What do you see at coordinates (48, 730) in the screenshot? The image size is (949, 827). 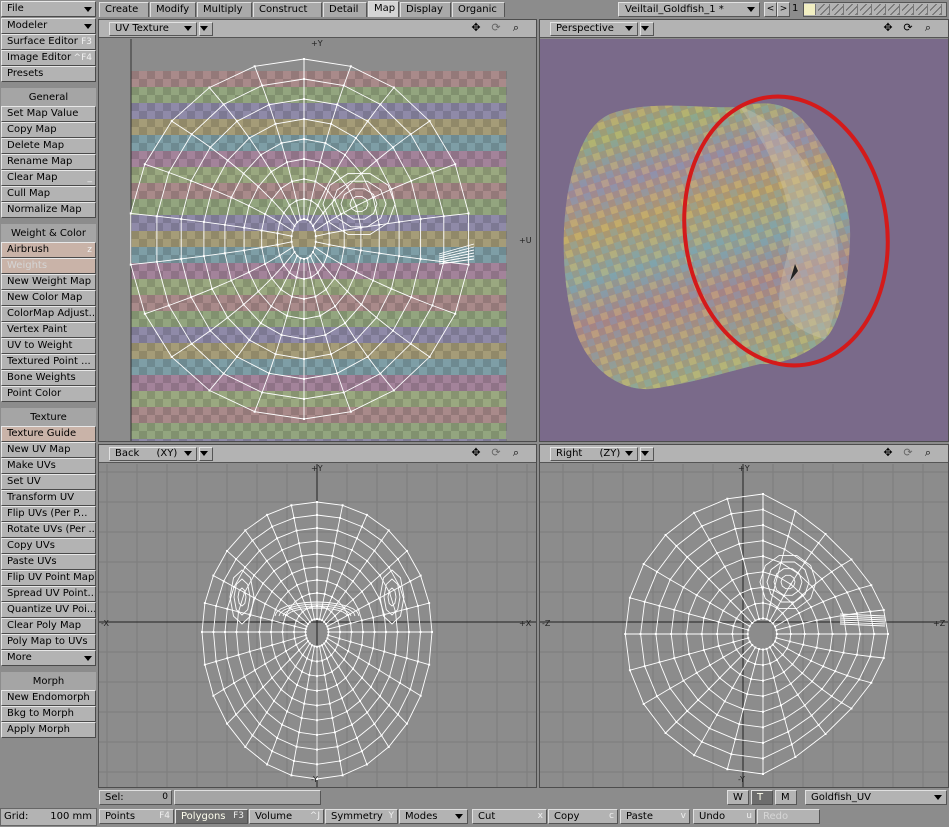 I see `apply-morph-button: Apply Morph` at bounding box center [48, 730].